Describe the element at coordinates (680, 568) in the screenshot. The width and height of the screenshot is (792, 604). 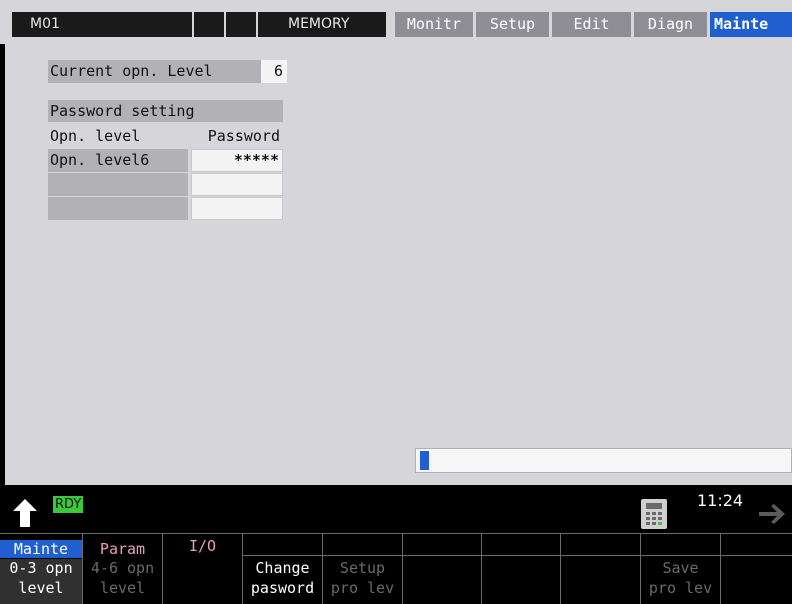
I see `softkey-line1: Save` at that location.